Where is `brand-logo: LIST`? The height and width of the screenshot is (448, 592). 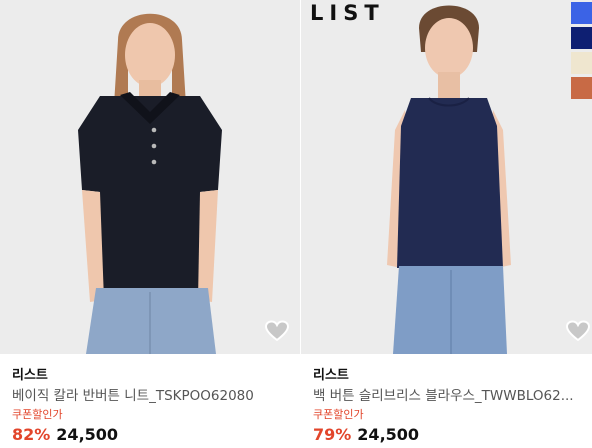
brand-logo: LIST is located at coordinates (347, 13).